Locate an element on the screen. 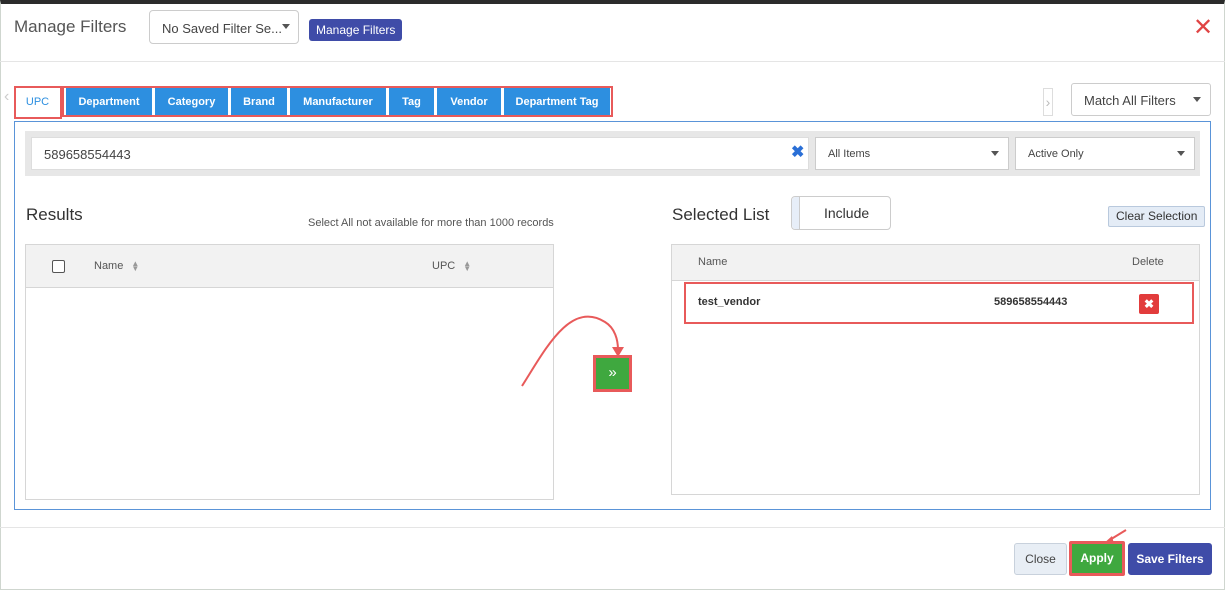 The width and height of the screenshot is (1225, 590). selected-list-title: Selected List is located at coordinates (721, 214).